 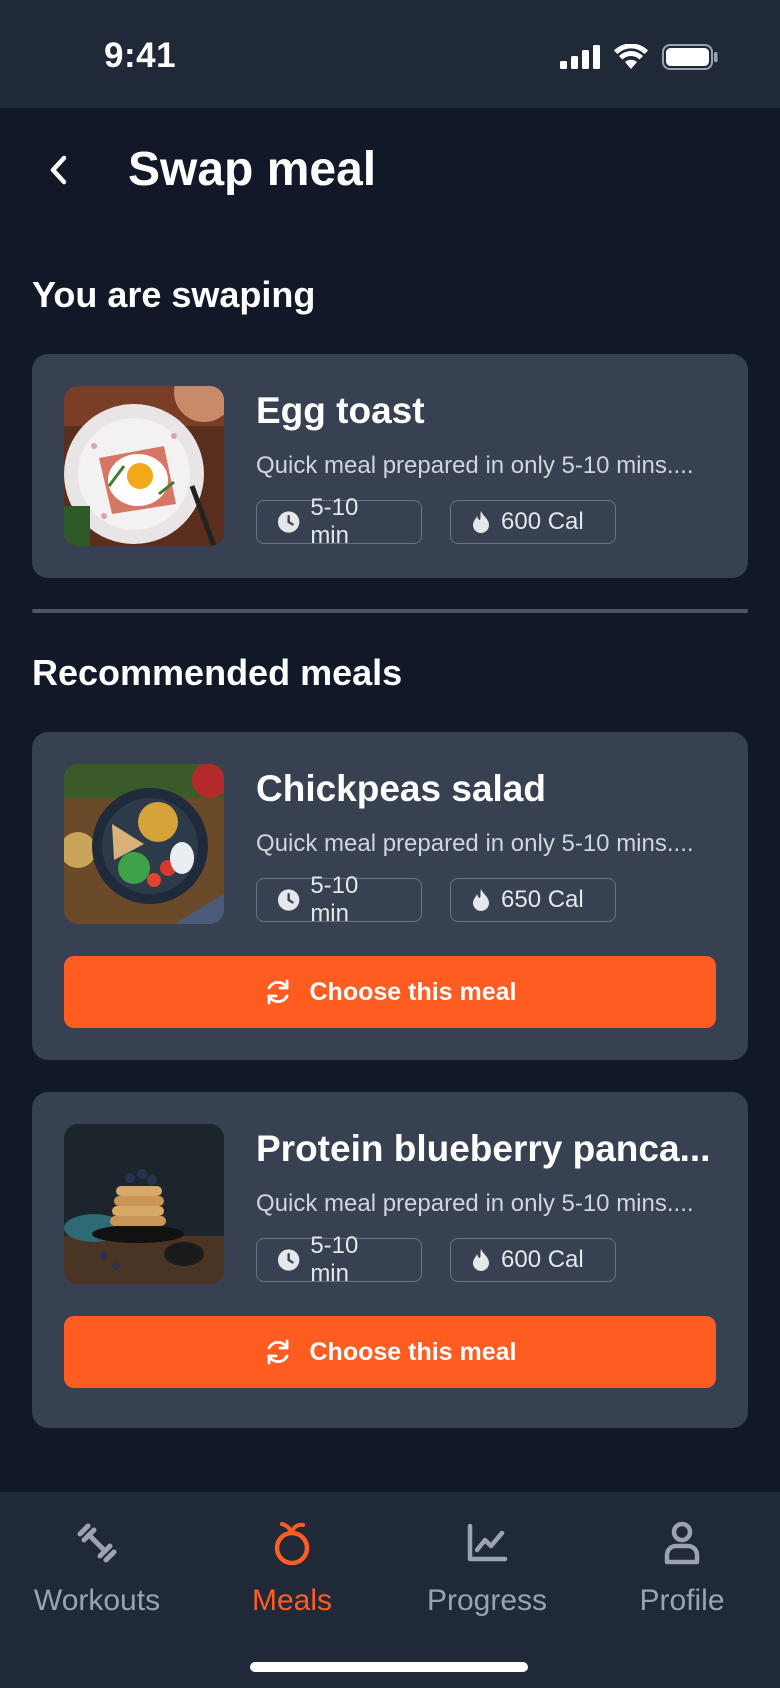 I want to click on egg-toast-image, so click(x=144, y=466).